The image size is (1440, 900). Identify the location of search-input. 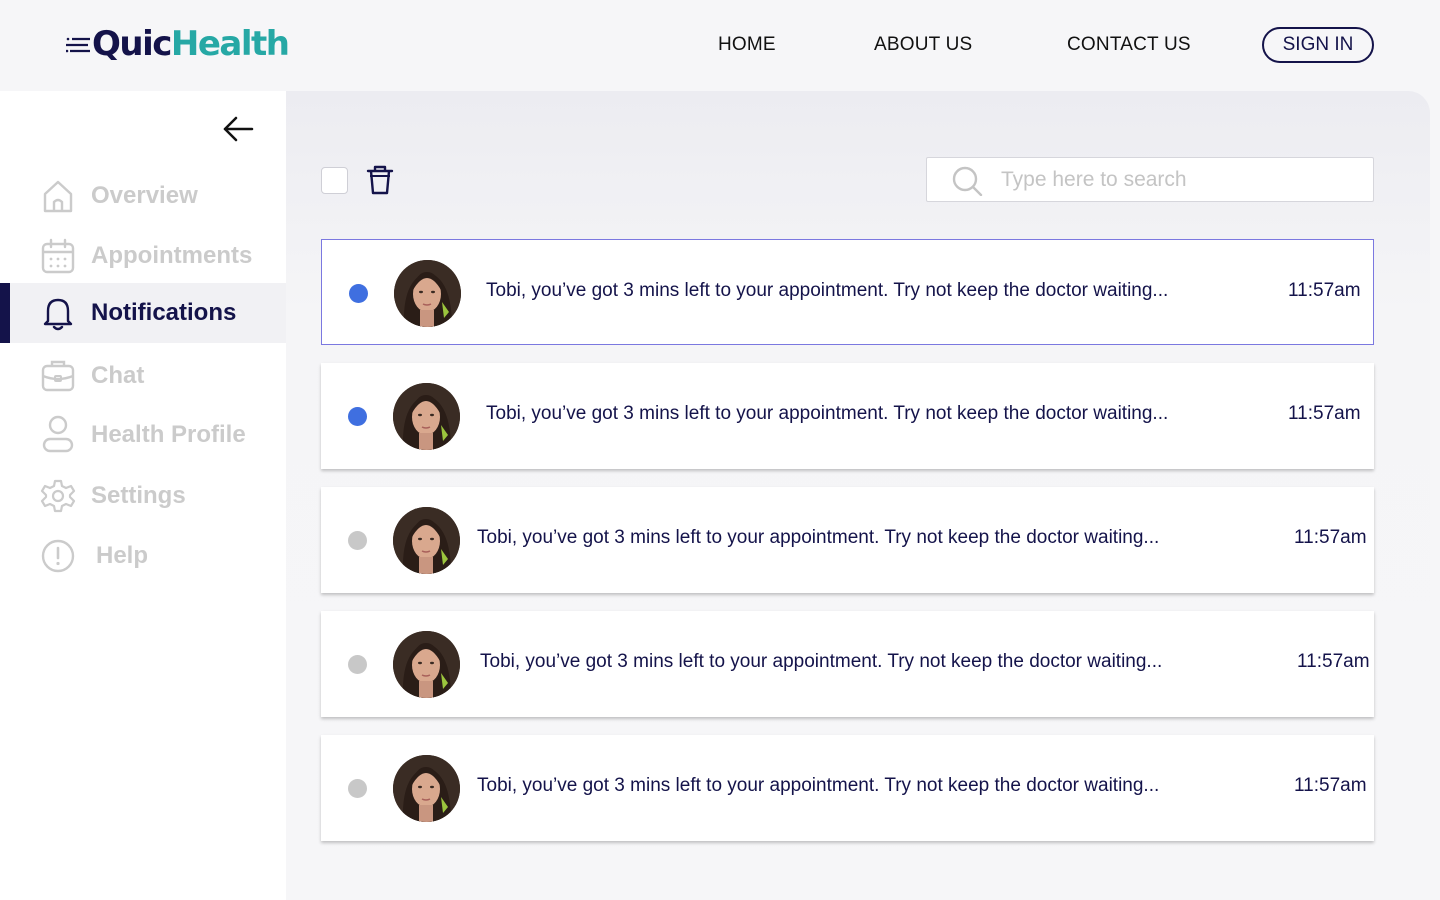
(1181, 180).